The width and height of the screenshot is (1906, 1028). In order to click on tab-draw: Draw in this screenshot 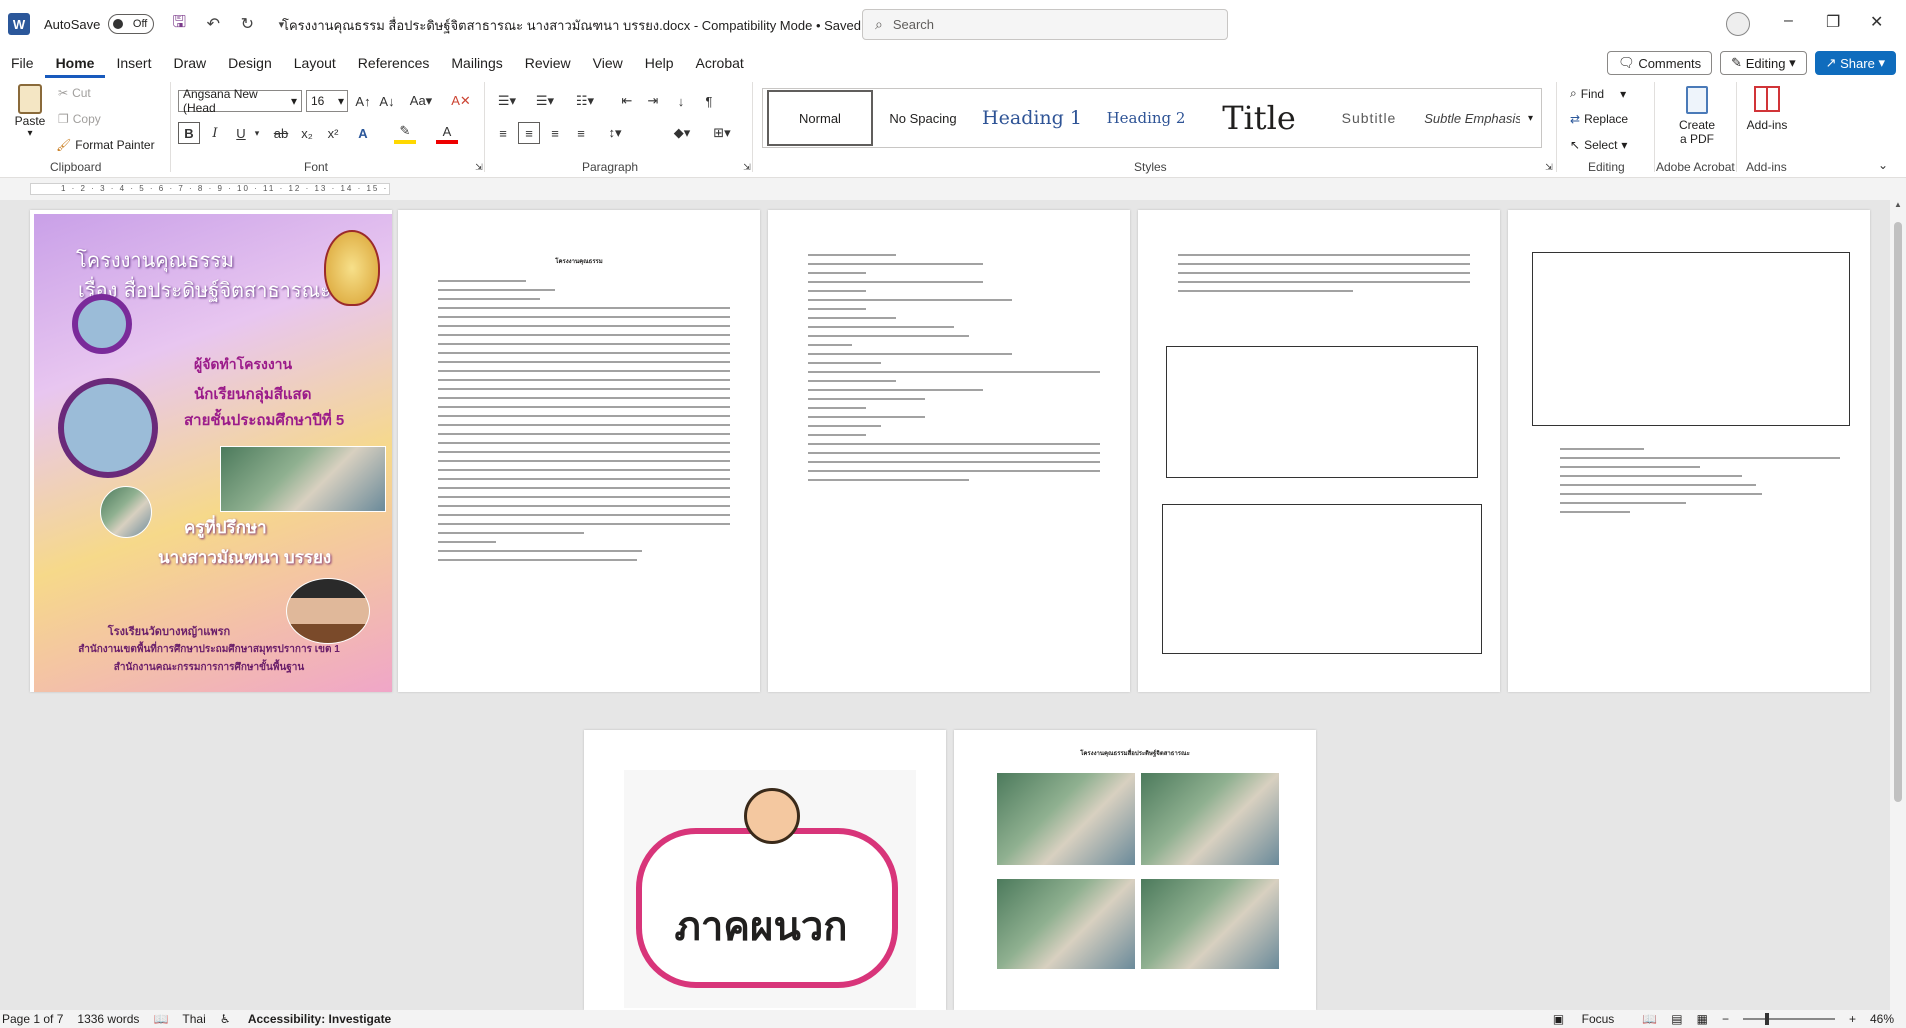, I will do `click(189, 63)`.